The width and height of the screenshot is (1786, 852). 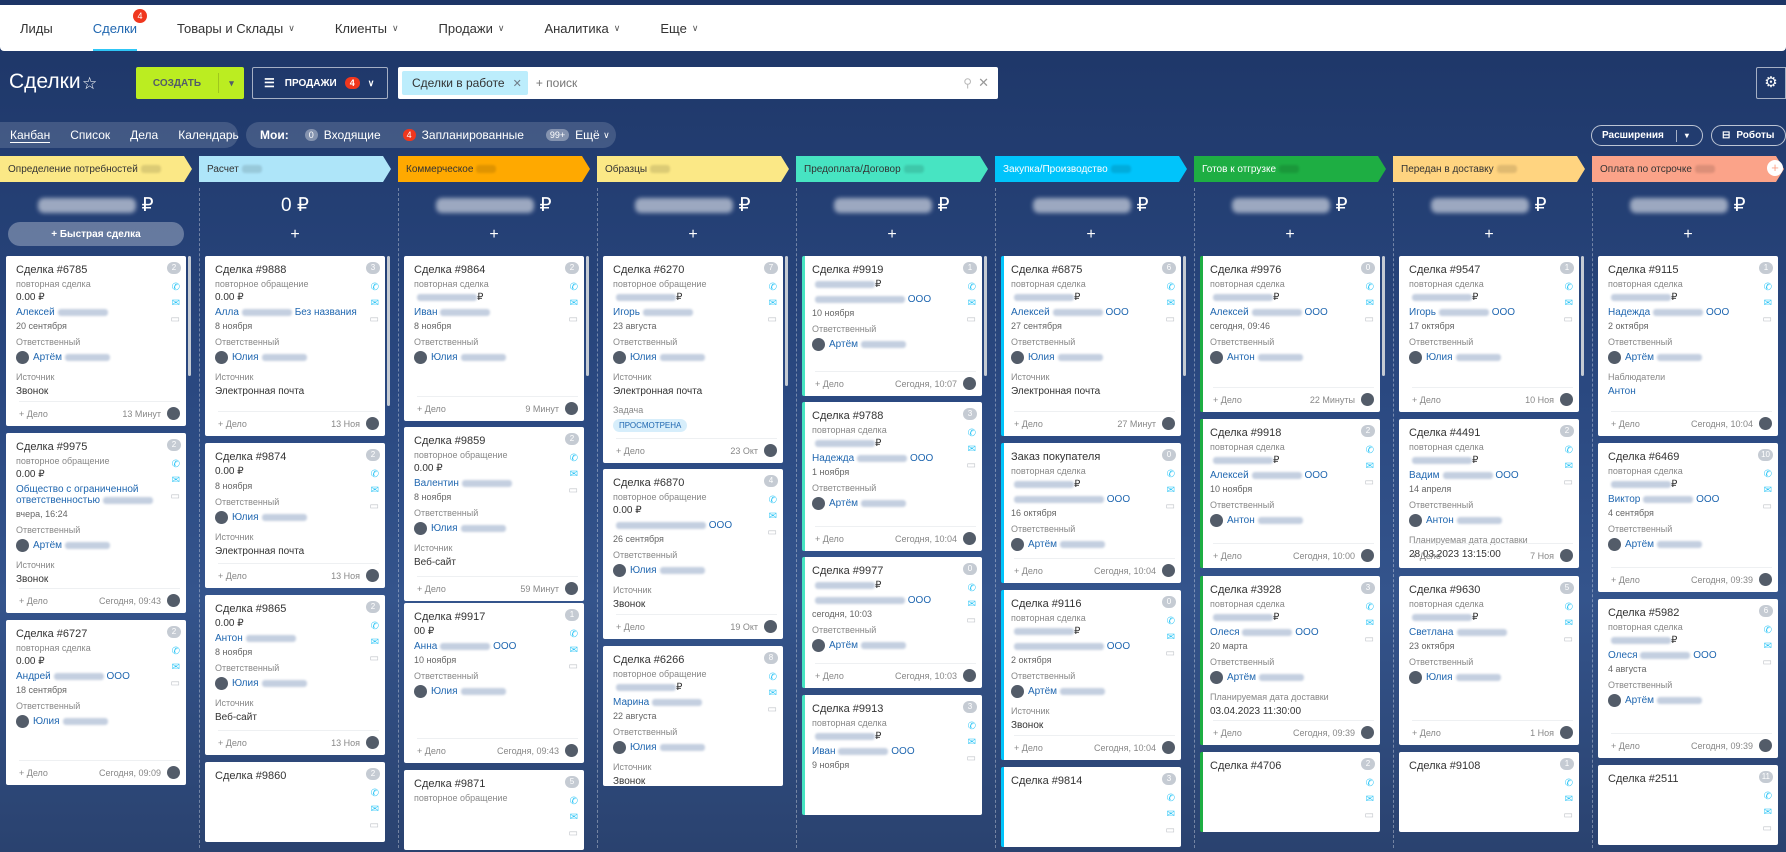 I want to click on incoming-counter: 0 Входящие, so click(x=342, y=135).